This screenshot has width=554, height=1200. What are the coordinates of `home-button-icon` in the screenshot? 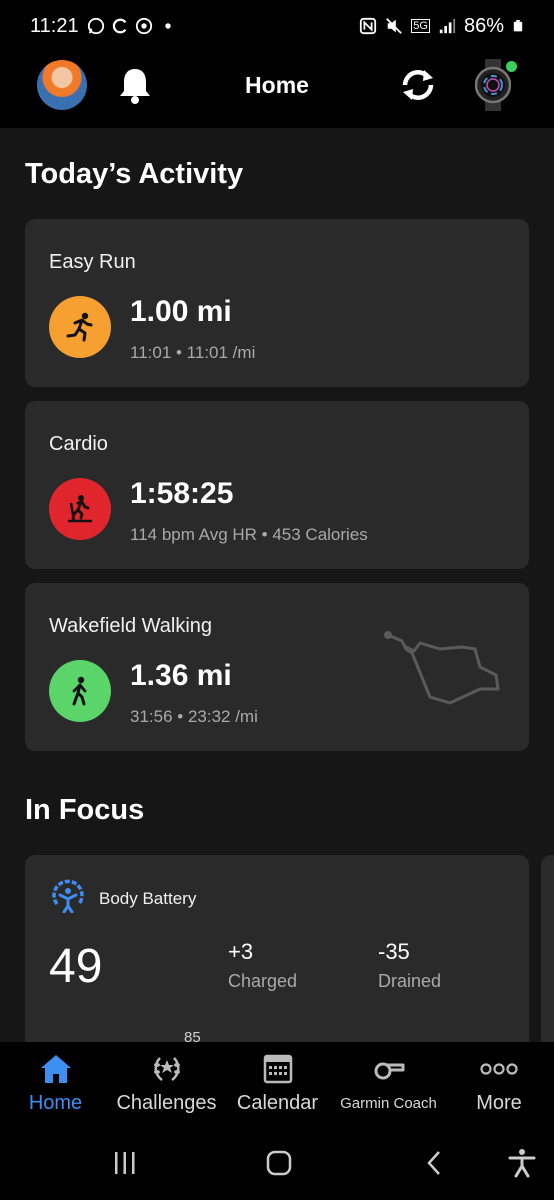 It's located at (279, 1163).